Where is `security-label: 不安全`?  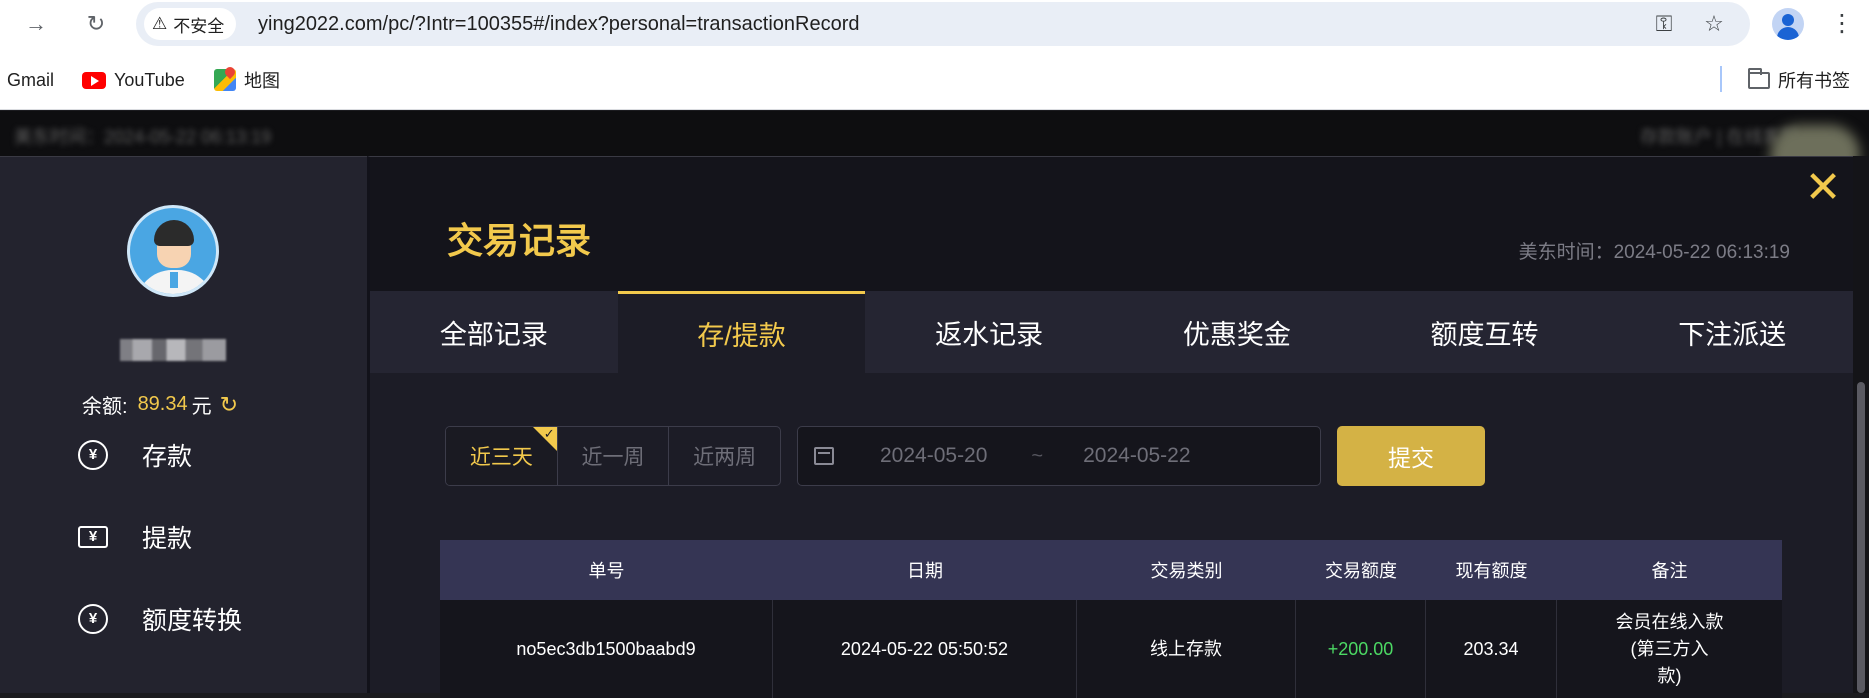
security-label: 不安全 is located at coordinates (199, 26).